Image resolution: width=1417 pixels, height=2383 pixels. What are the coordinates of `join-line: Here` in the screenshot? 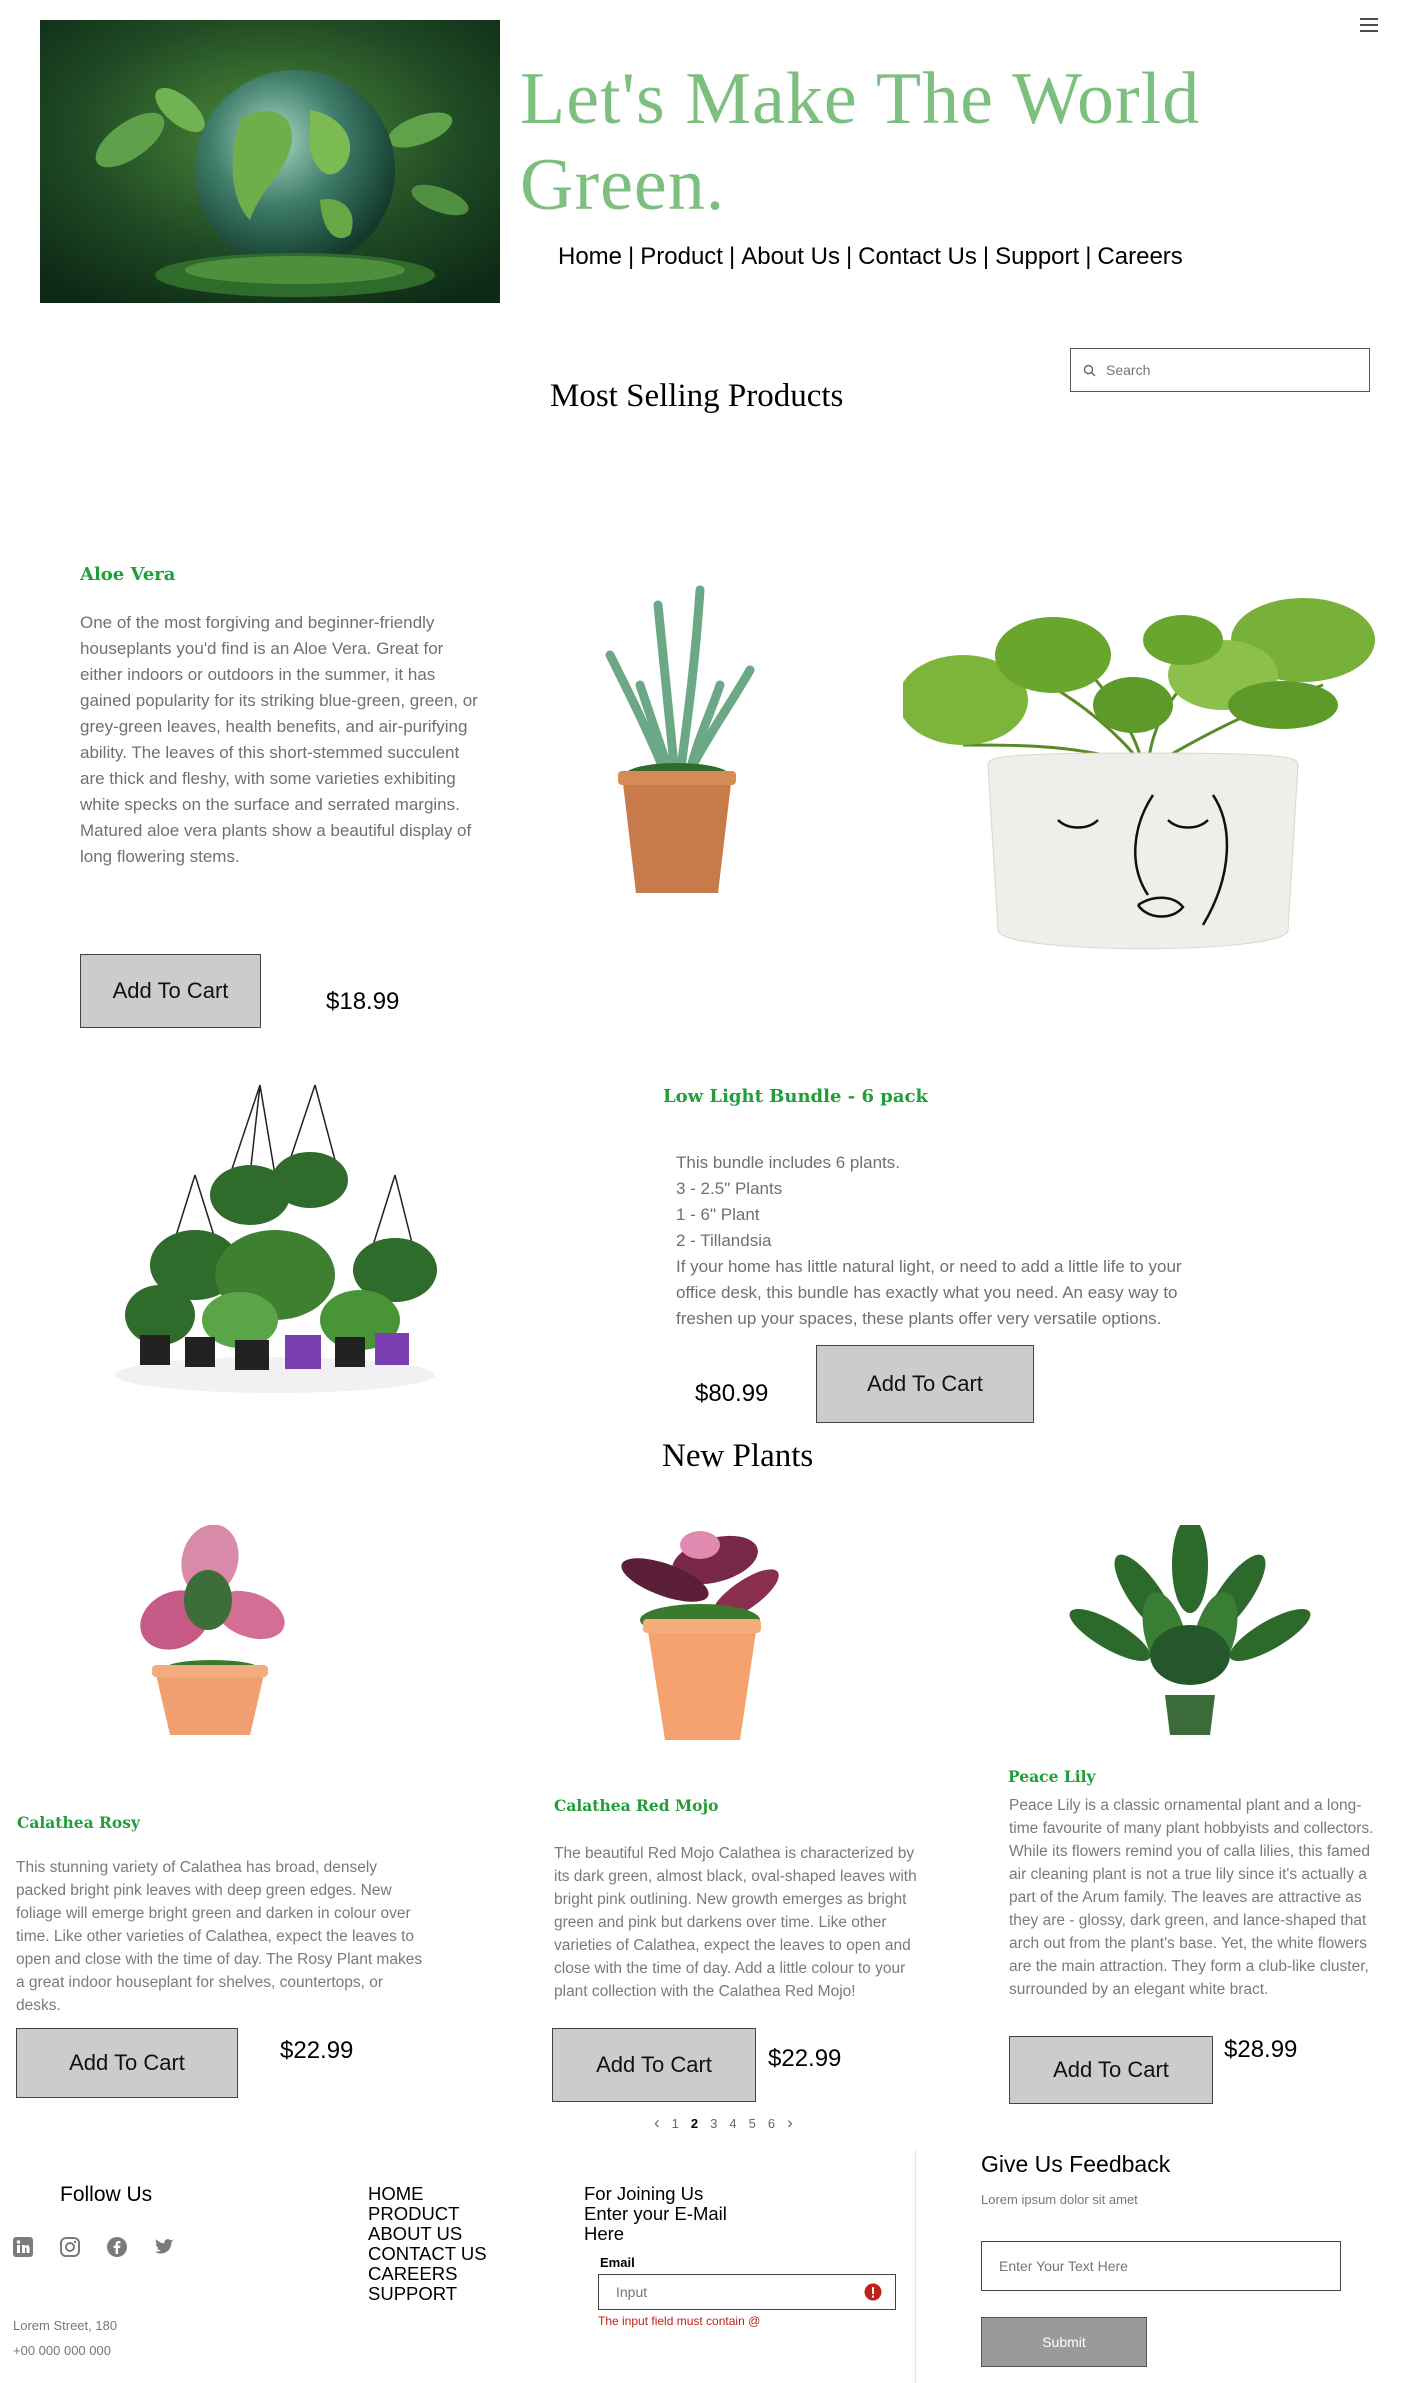 It's located at (604, 2233).